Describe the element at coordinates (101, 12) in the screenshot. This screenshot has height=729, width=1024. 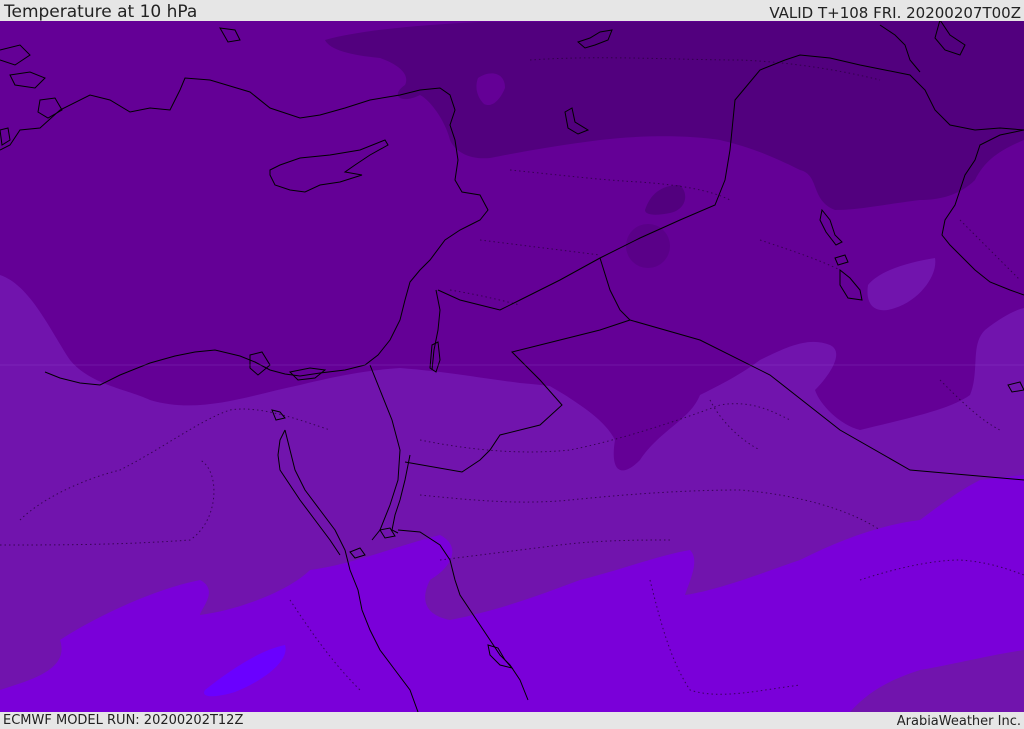
I see `map-title: Temperature at 10 hPa` at that location.